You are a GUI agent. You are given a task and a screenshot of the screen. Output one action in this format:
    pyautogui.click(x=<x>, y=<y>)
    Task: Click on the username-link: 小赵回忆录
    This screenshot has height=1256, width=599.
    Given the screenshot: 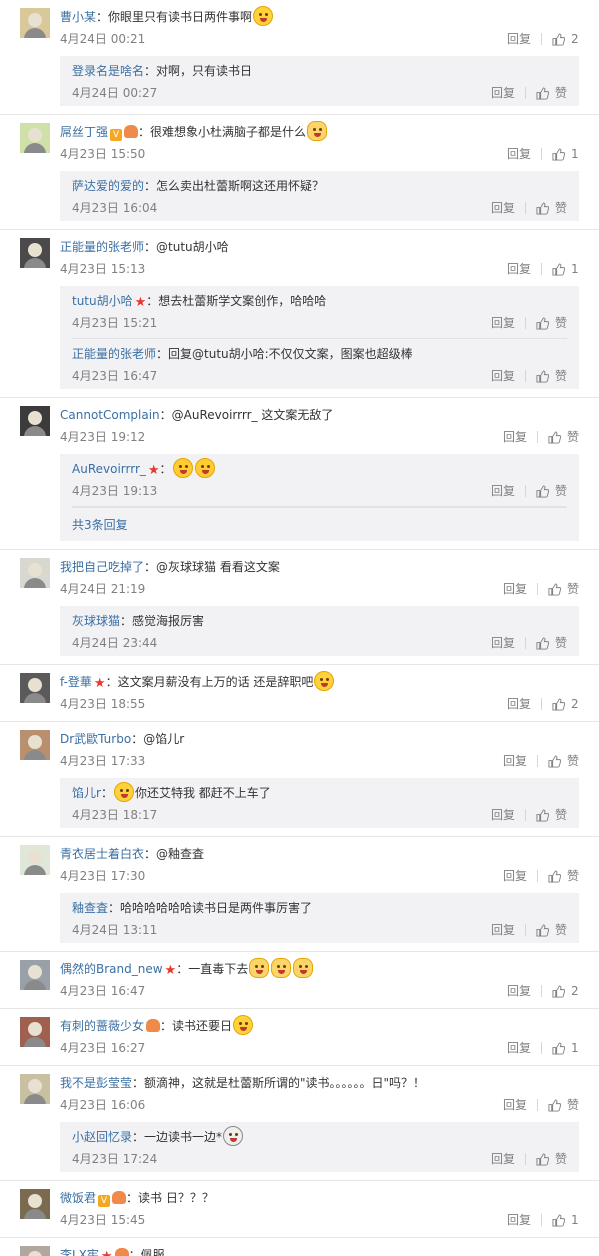 What is the action you would take?
    pyautogui.click(x=102, y=1137)
    